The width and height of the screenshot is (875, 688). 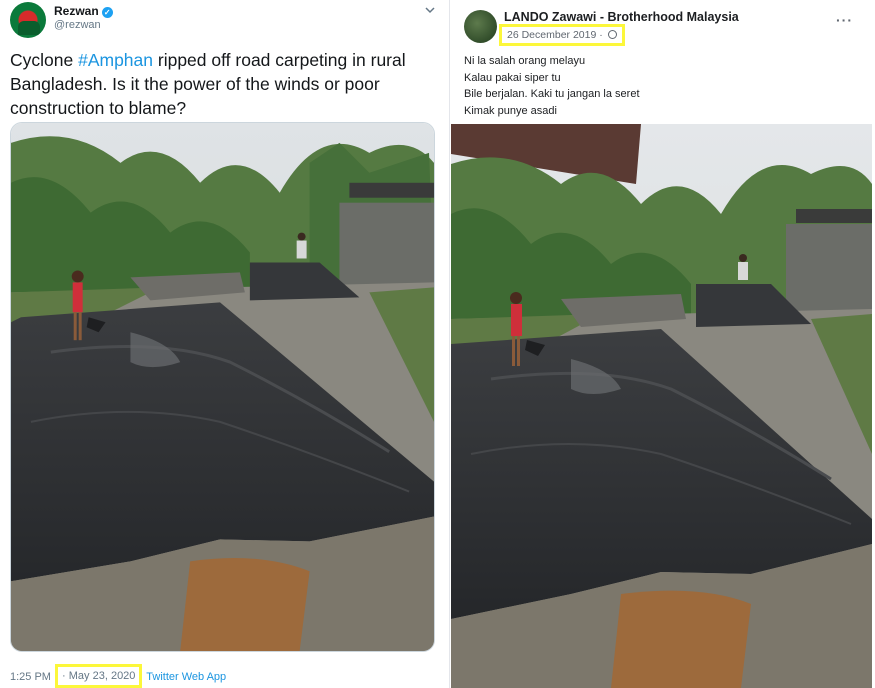 What do you see at coordinates (510, 110) in the screenshot?
I see `facebook-post-line: Kimak punye asadi` at bounding box center [510, 110].